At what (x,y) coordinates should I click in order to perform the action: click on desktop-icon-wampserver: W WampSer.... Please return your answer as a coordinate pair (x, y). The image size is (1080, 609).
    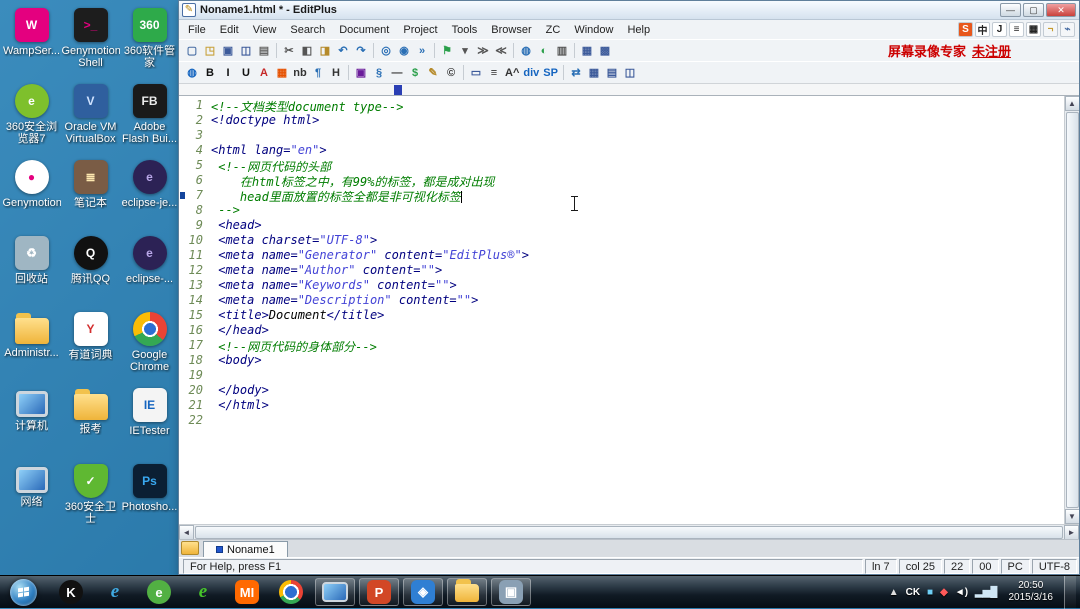
    Looking at the image, I should click on (31, 42).